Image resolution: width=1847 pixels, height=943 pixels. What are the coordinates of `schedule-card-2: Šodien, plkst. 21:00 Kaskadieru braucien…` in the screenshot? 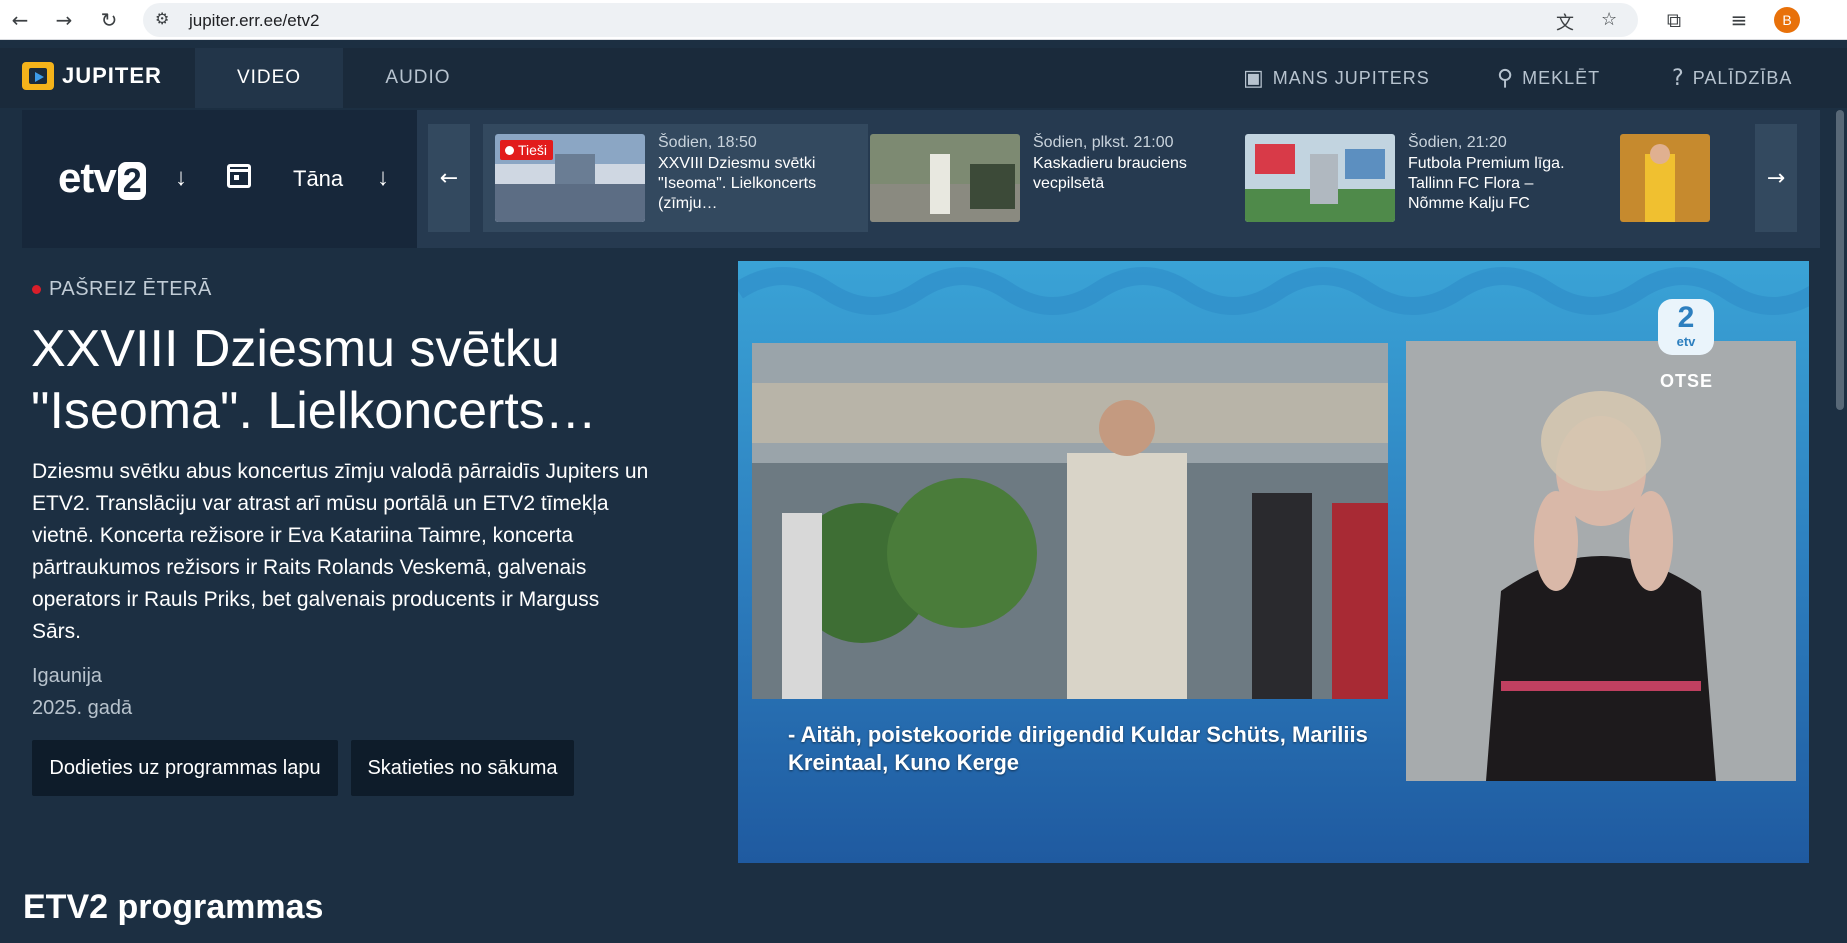 It's located at (1050, 178).